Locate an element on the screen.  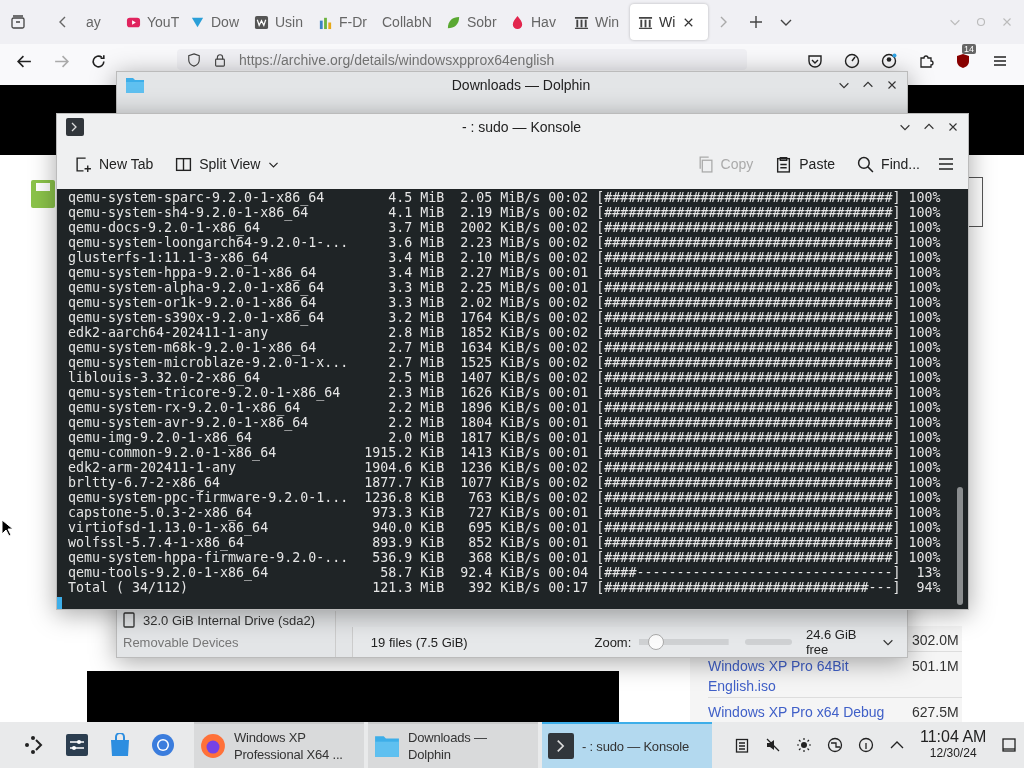
places-item: 32.0 GiB Internal Drive (sda2) is located at coordinates (229, 620).